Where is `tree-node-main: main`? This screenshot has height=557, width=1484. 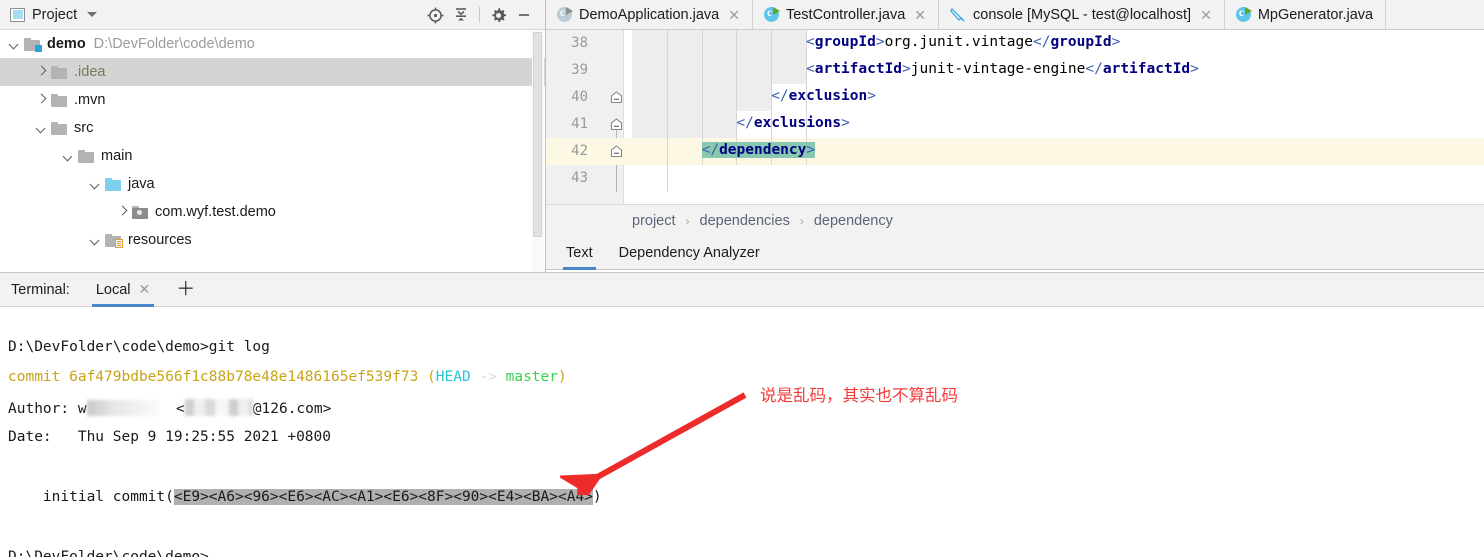 tree-node-main: main is located at coordinates (272, 156).